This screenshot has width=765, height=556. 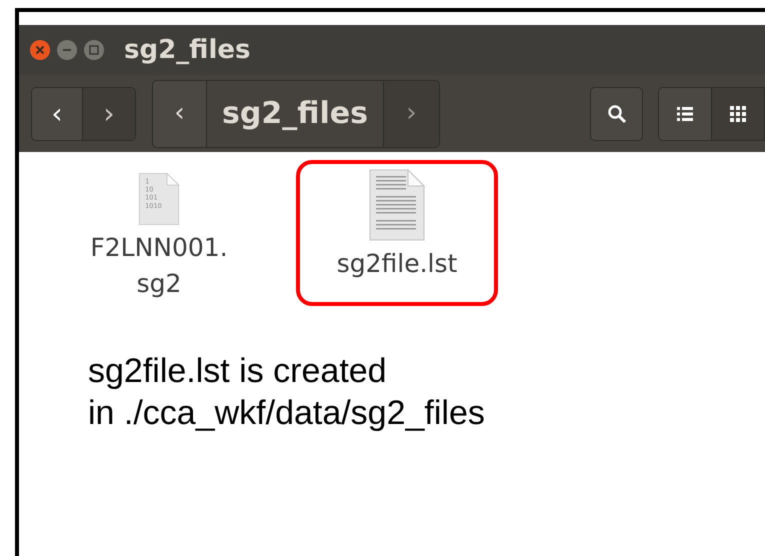 I want to click on forward-button: ›, so click(x=109, y=114).